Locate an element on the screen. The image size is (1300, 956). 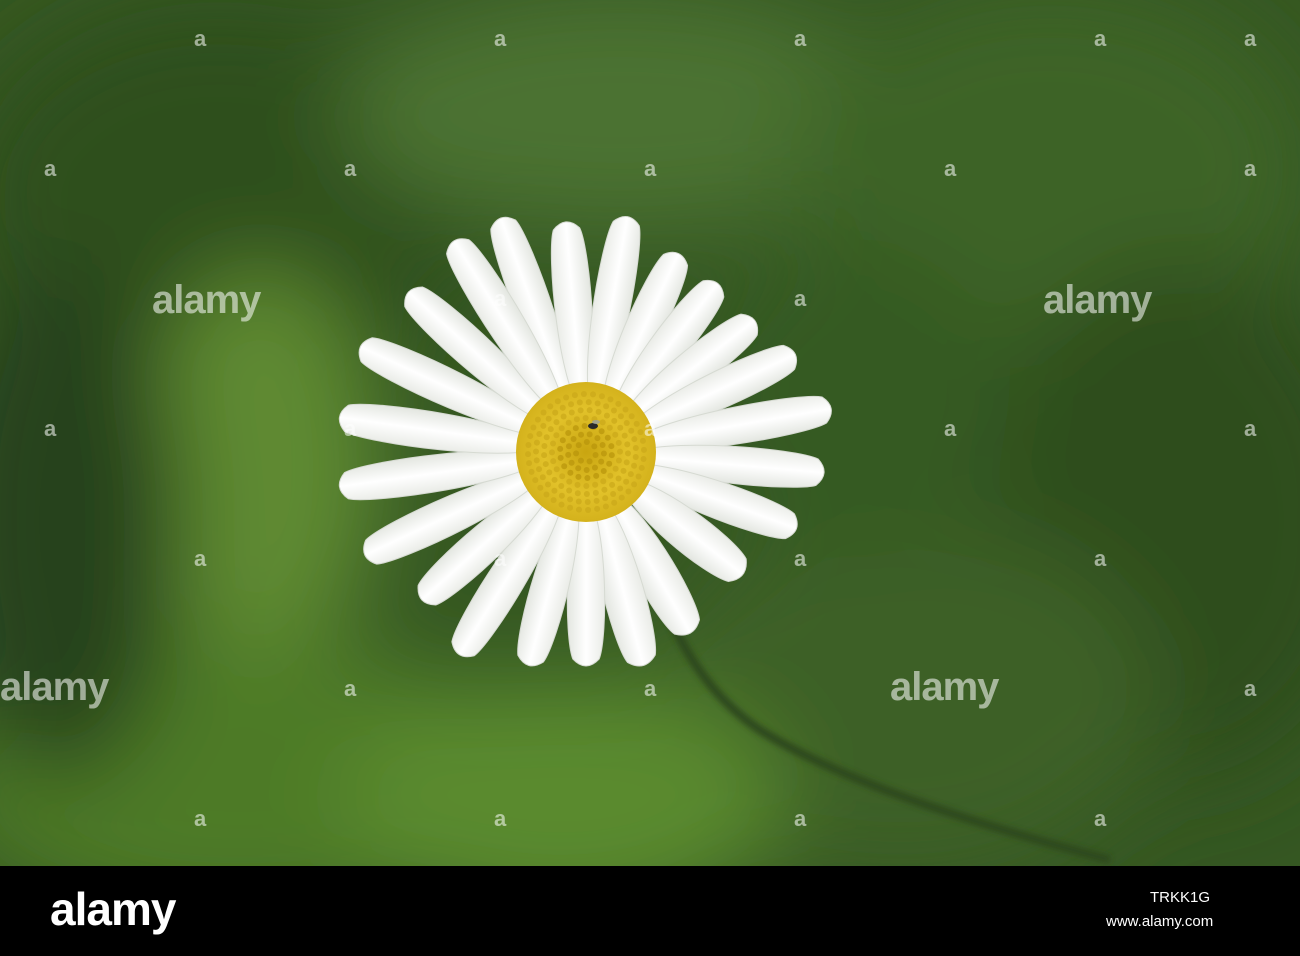
alamy-logo: alamy is located at coordinates (113, 909).